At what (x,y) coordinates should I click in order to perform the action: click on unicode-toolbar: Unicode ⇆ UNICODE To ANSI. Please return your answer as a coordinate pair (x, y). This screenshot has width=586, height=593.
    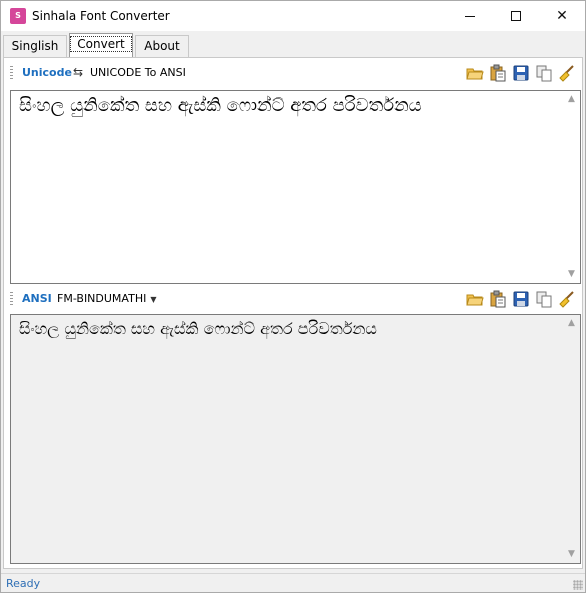
    Looking at the image, I should click on (293, 73).